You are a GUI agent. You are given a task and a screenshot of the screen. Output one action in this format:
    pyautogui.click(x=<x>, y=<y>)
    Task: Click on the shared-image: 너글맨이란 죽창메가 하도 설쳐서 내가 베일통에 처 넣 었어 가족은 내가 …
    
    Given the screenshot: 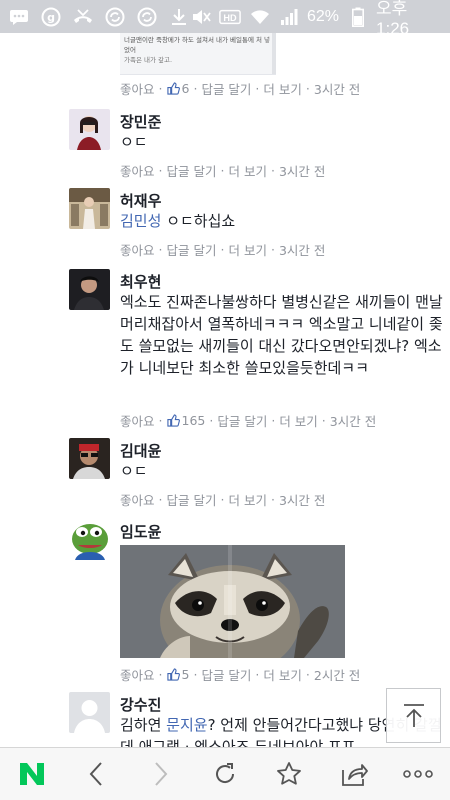 What is the action you would take?
    pyautogui.click(x=198, y=54)
    